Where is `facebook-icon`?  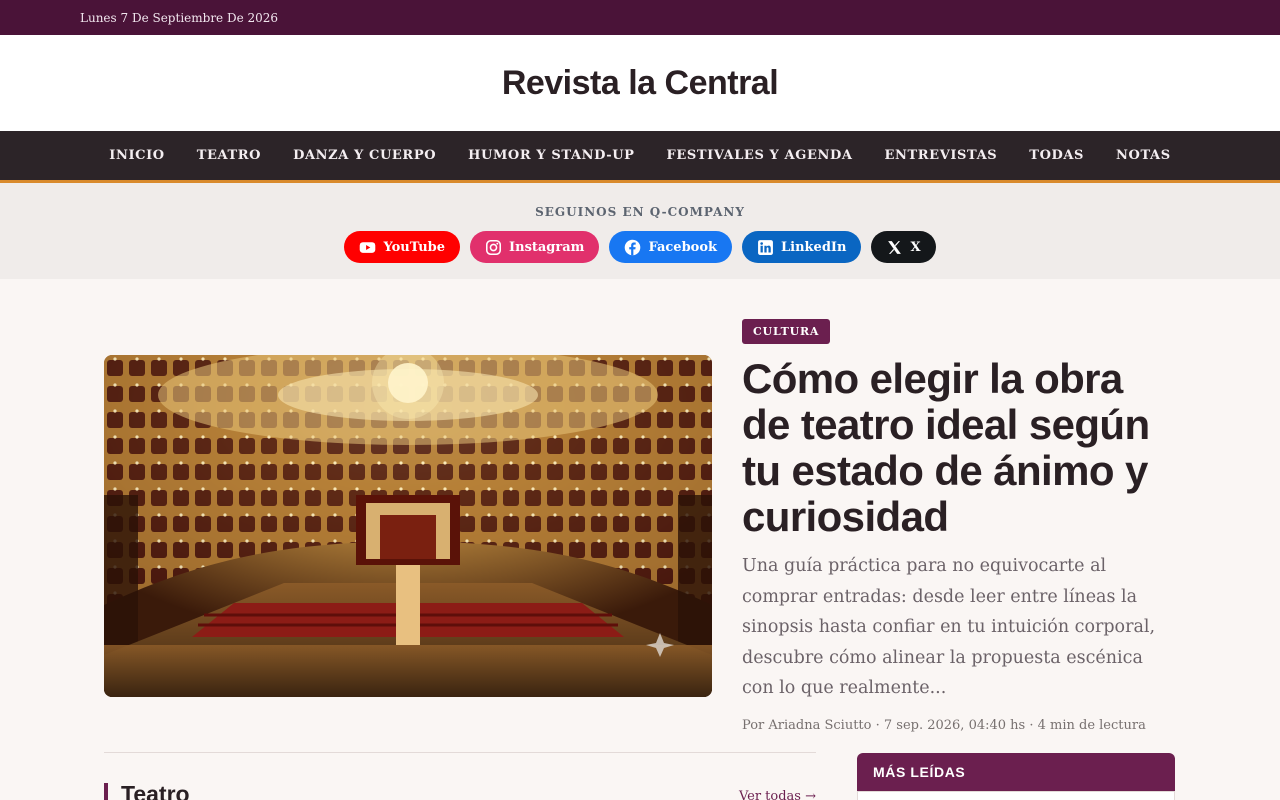 facebook-icon is located at coordinates (632, 247).